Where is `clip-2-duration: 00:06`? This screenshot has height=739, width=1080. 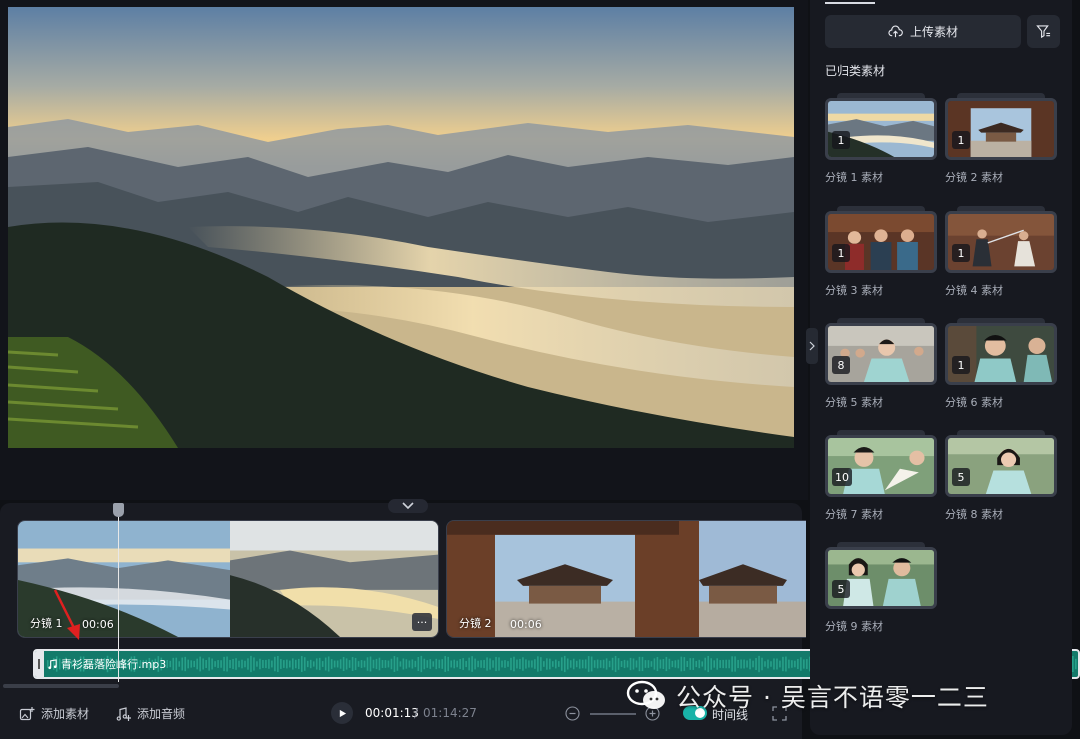 clip-2-duration: 00:06 is located at coordinates (526, 624).